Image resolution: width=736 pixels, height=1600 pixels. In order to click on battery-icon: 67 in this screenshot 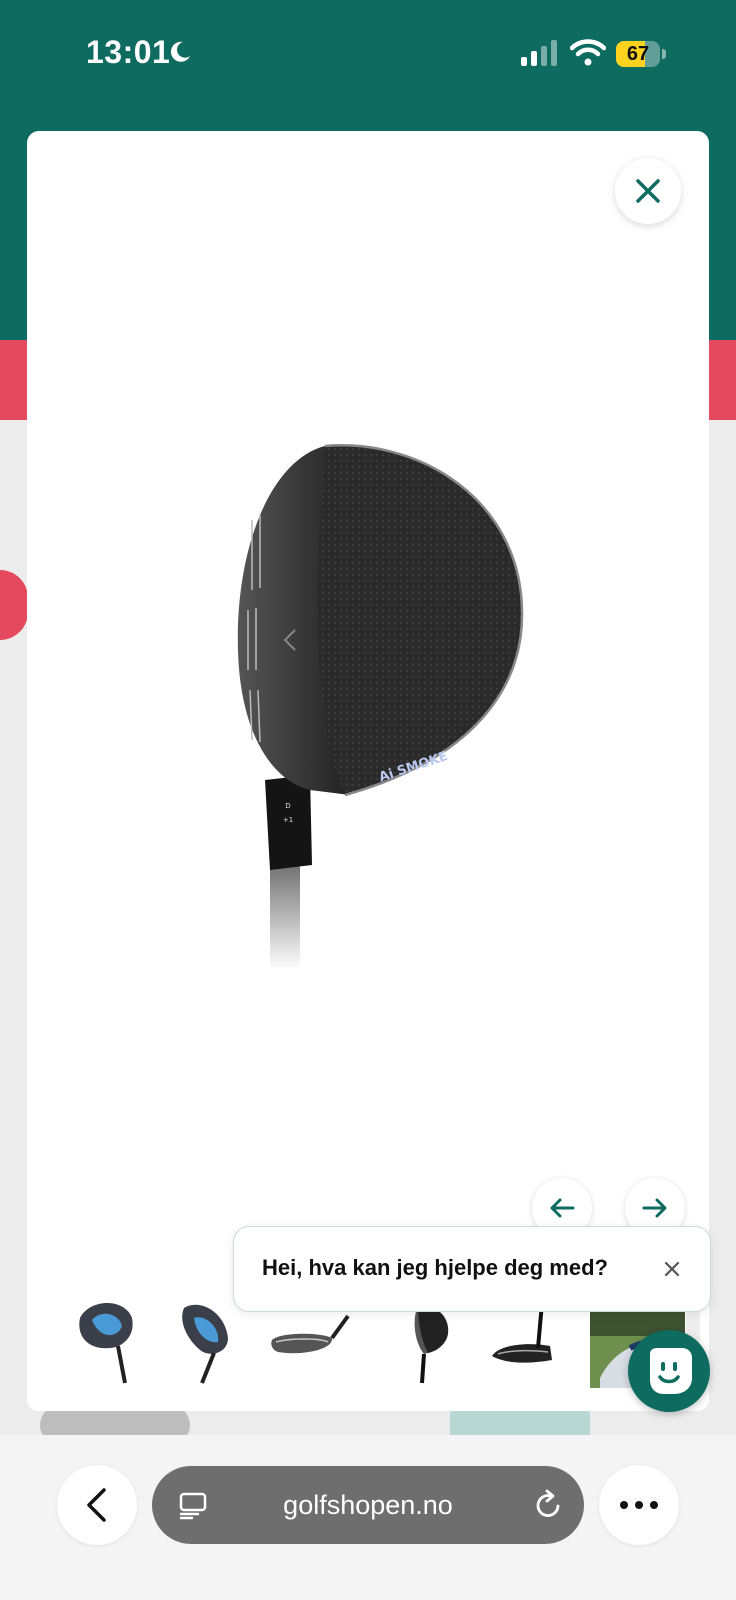, I will do `click(641, 54)`.